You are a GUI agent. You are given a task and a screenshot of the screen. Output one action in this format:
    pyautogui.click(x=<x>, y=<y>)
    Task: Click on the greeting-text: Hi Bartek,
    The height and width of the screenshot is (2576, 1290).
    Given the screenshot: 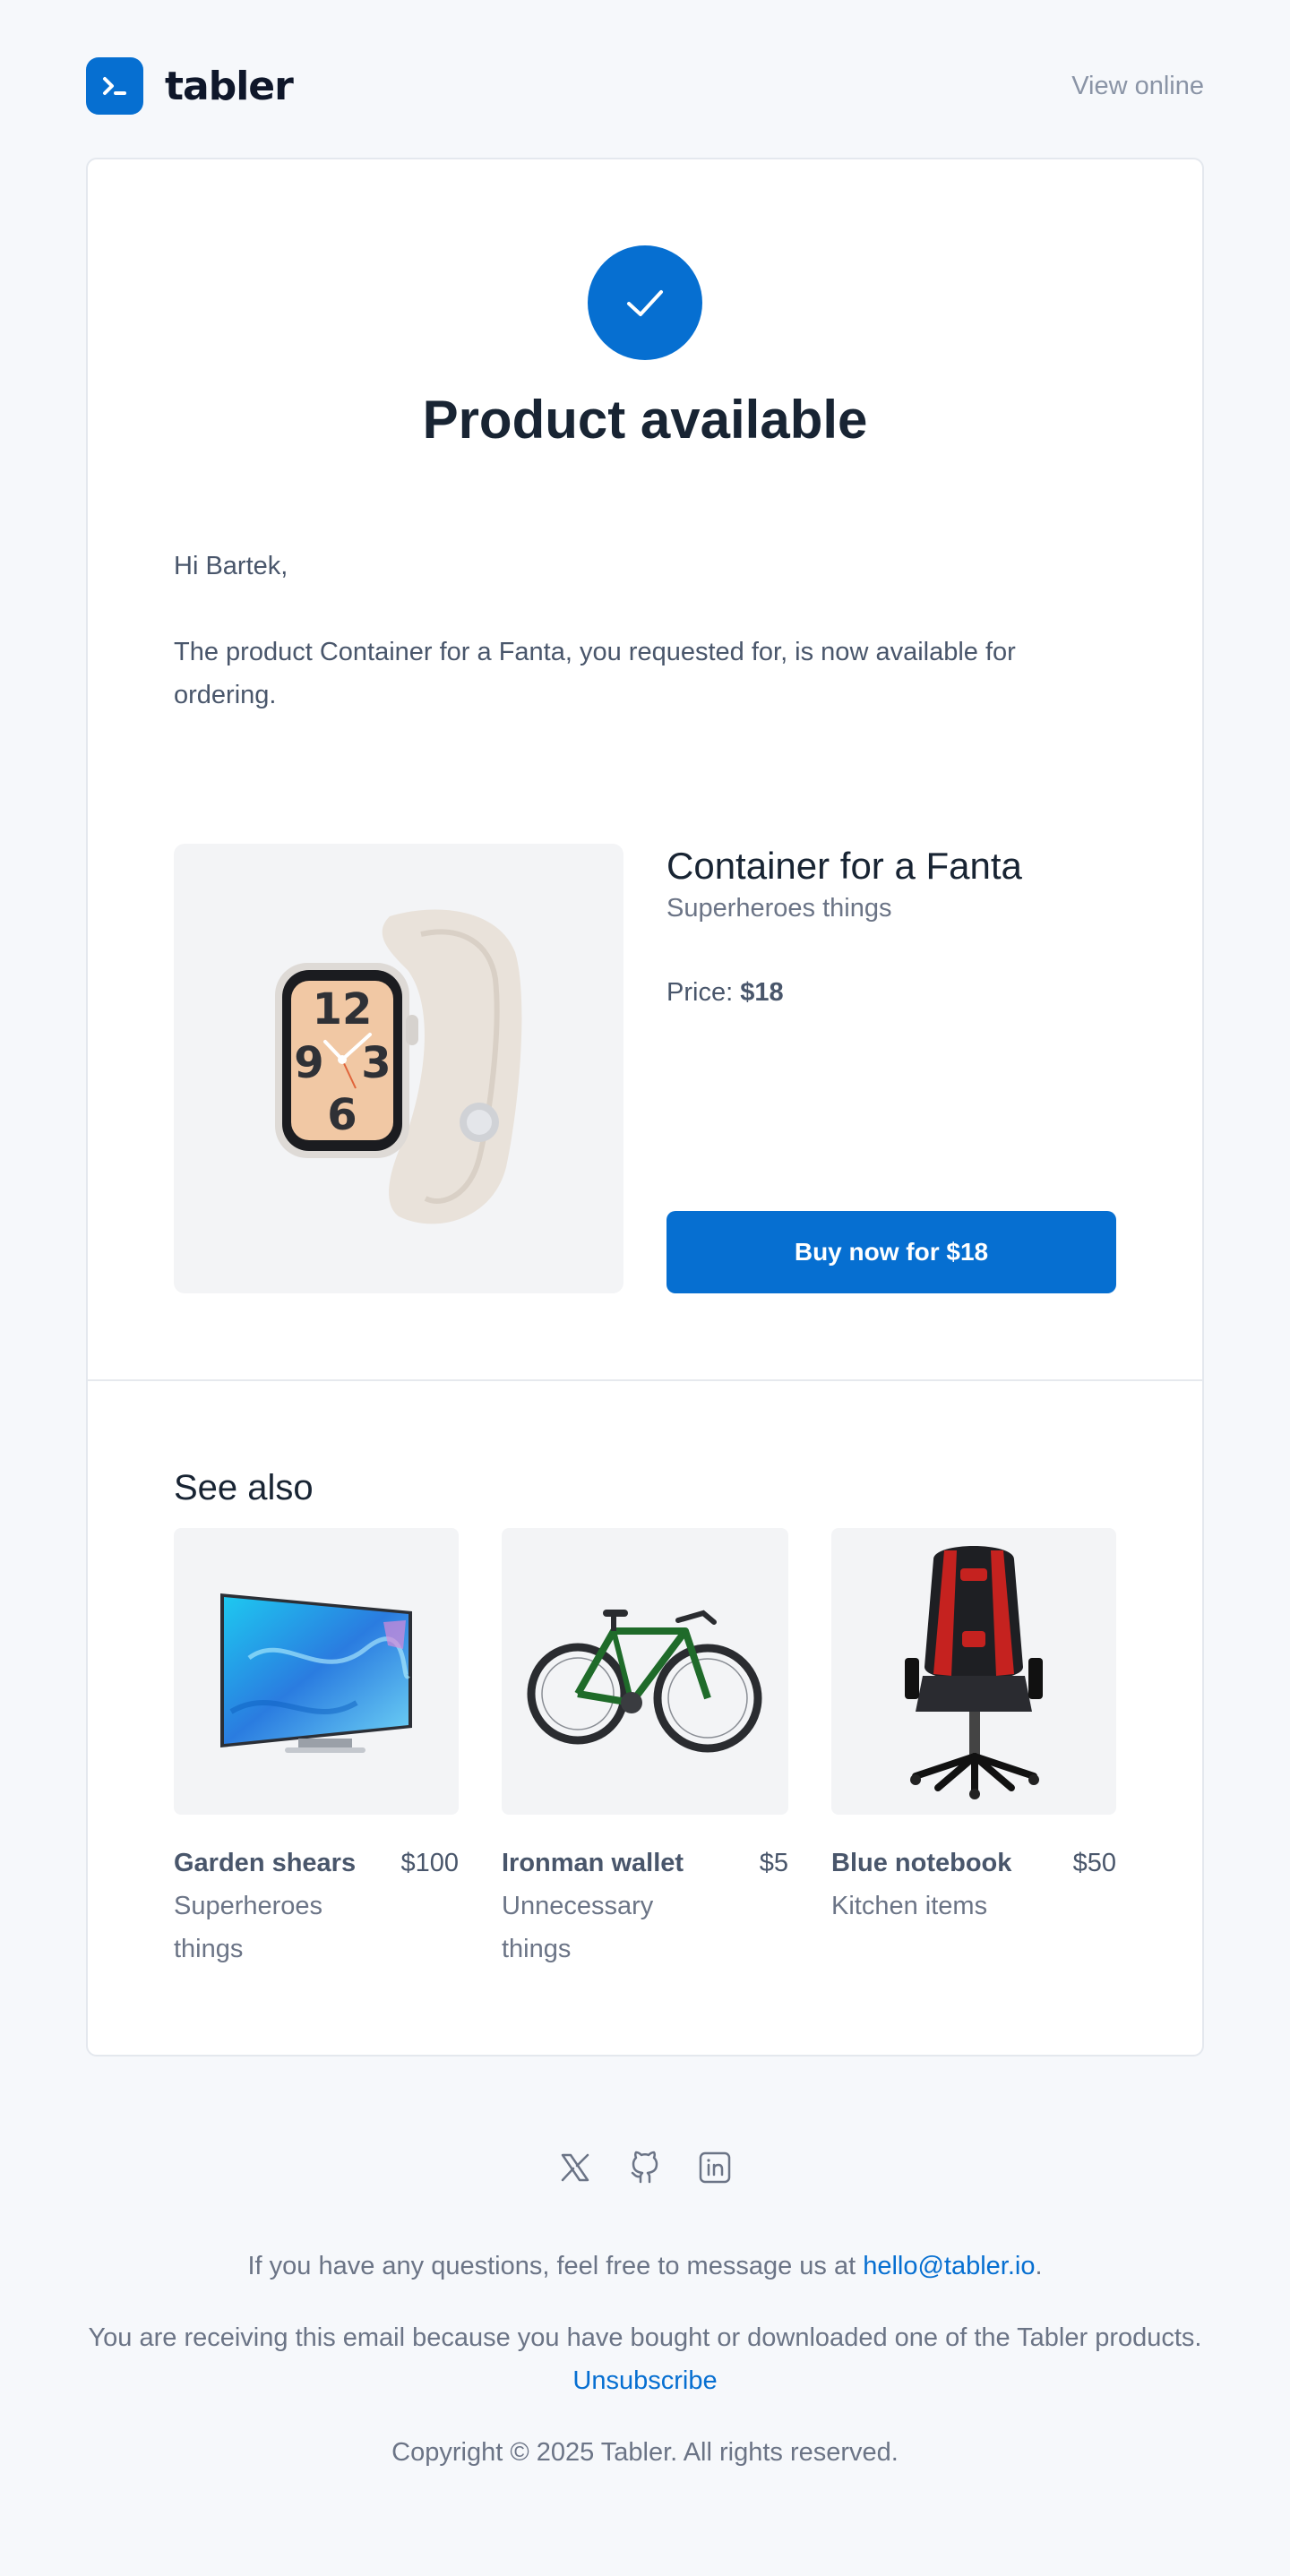 What is the action you would take?
    pyautogui.click(x=231, y=566)
    